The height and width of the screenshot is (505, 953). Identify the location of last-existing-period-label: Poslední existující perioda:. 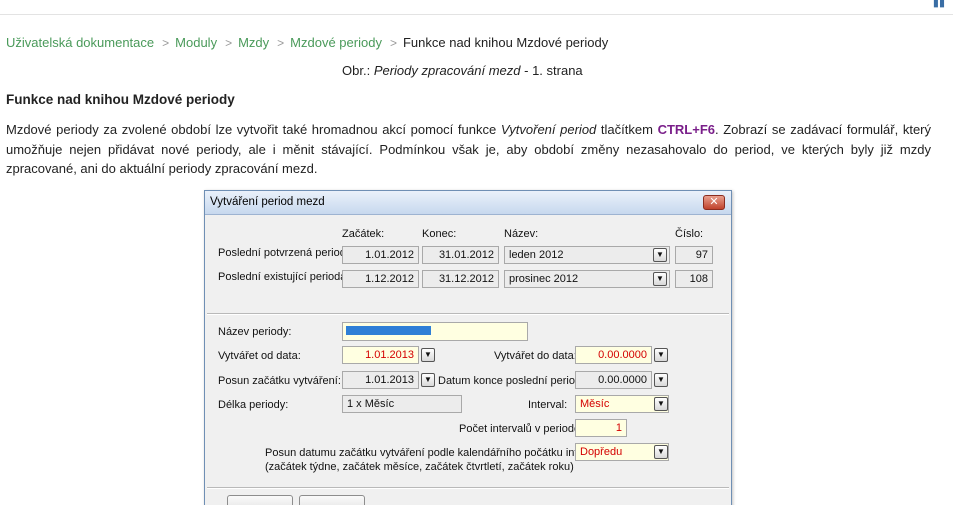
(284, 277).